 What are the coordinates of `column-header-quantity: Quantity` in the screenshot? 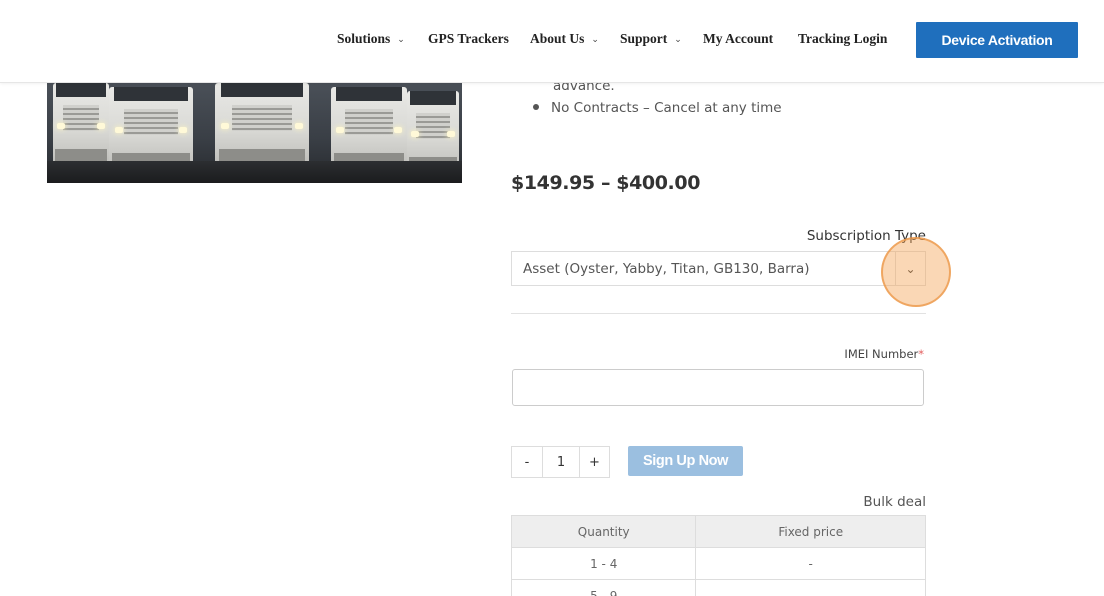 It's located at (603, 531).